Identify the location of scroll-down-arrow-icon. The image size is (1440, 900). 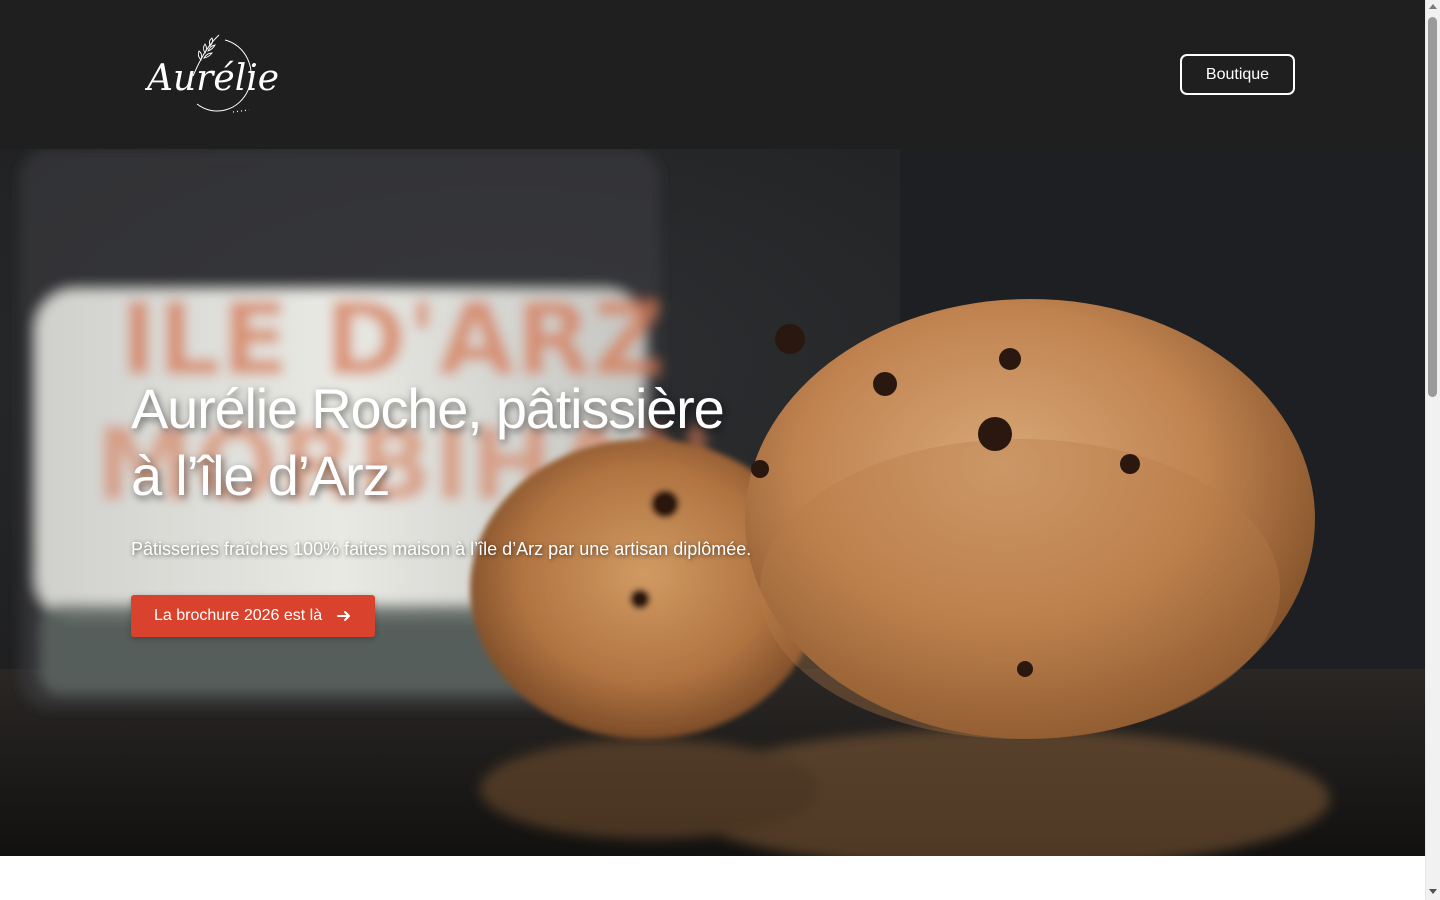
(1433, 891).